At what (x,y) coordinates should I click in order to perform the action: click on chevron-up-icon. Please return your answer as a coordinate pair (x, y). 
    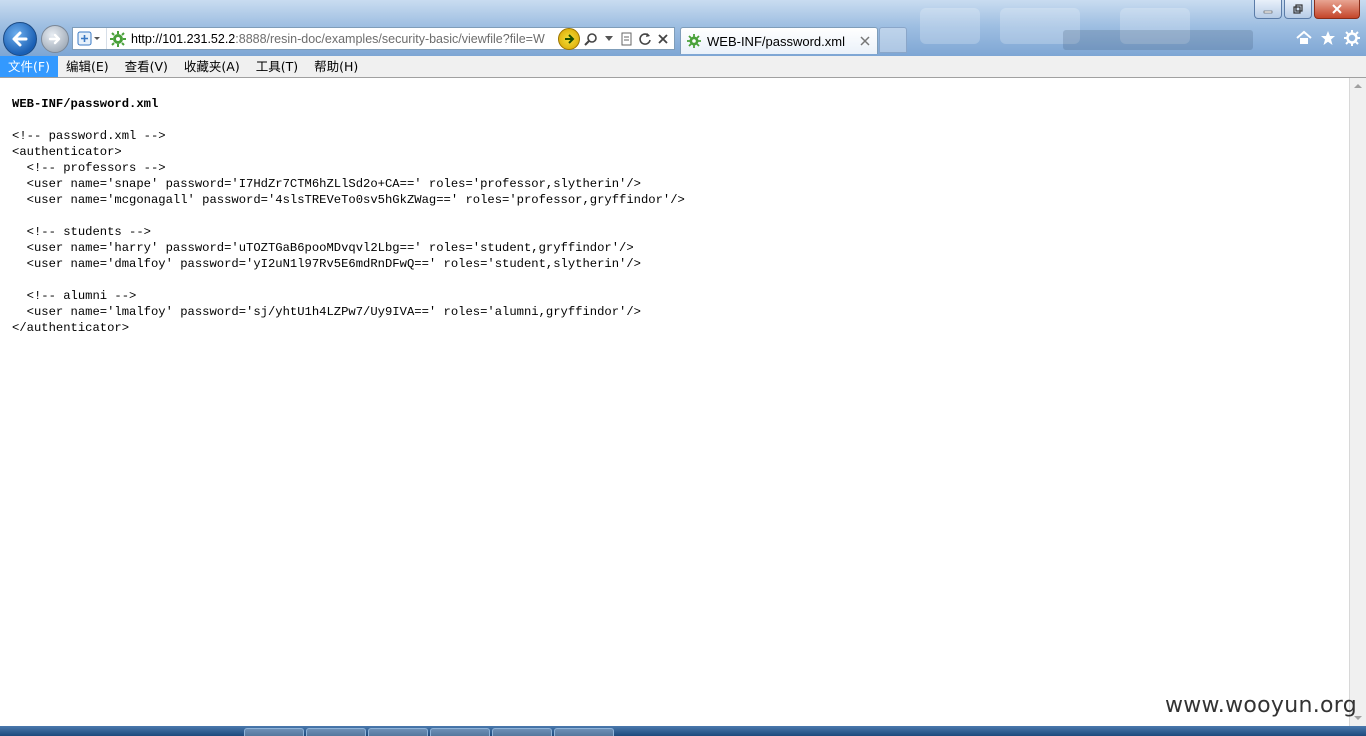
    Looking at the image, I should click on (1358, 86).